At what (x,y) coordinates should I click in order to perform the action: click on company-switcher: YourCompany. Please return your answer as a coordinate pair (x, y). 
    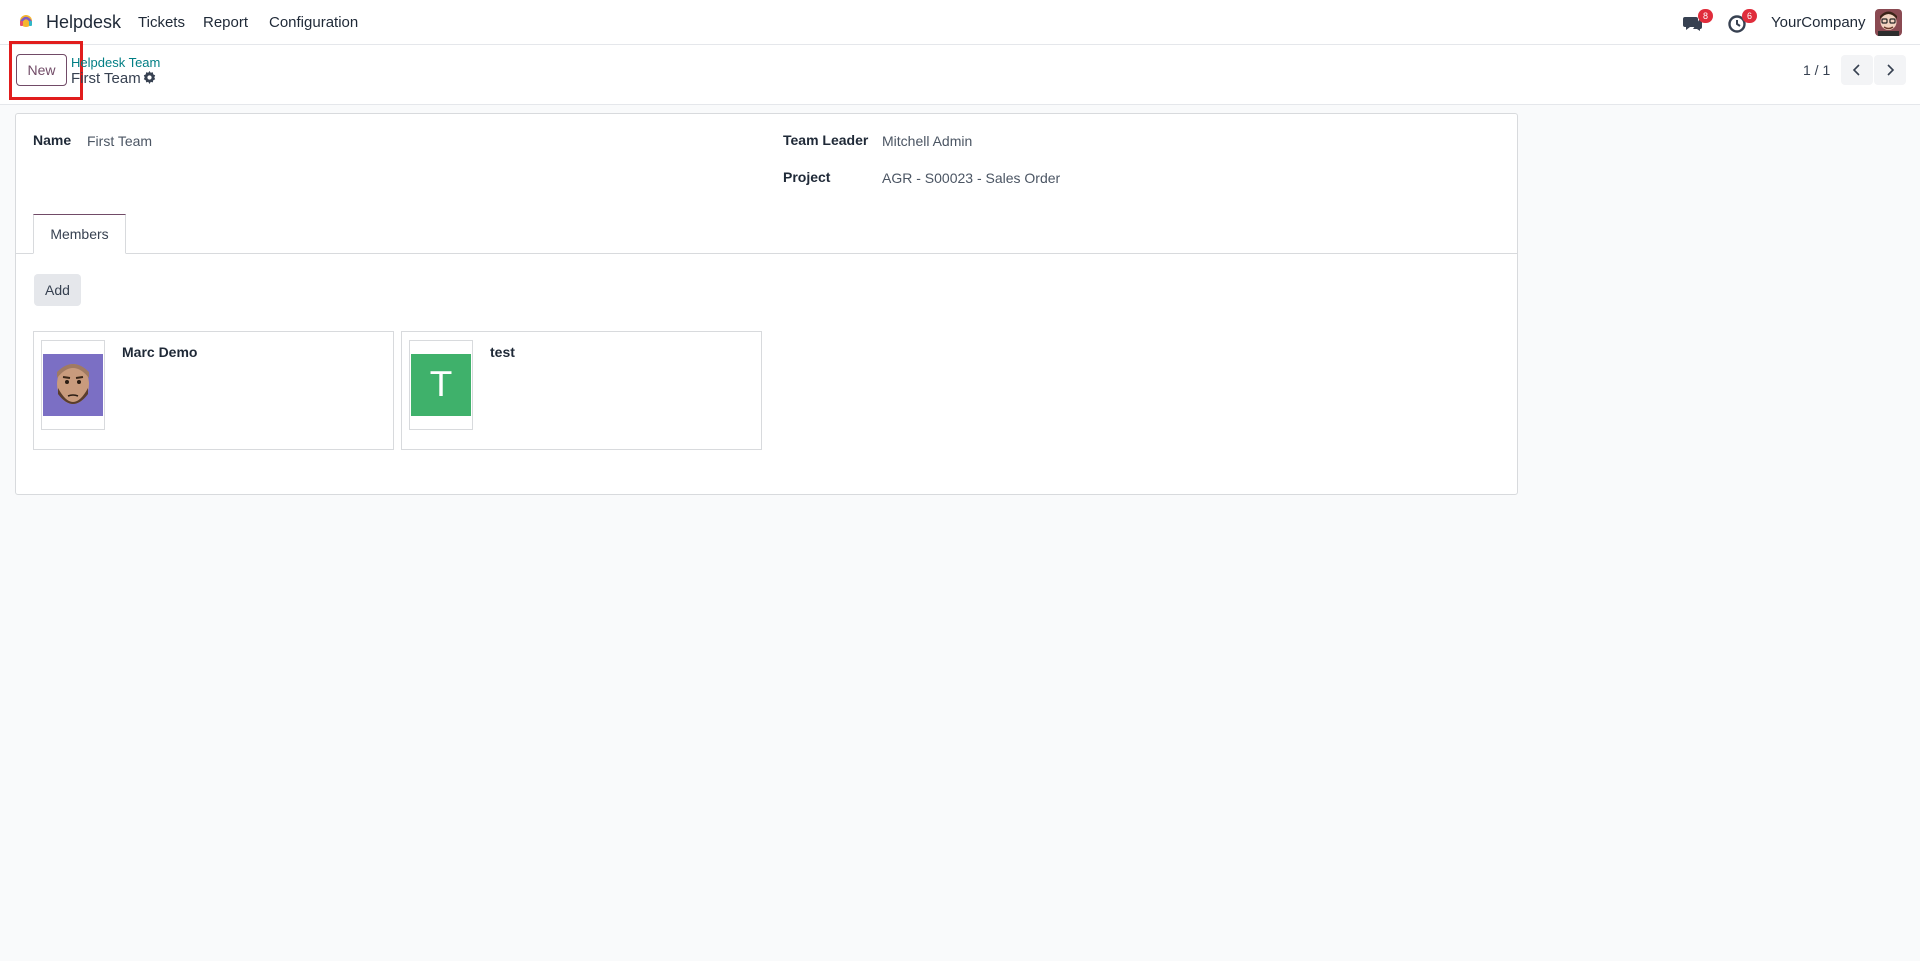
    Looking at the image, I should click on (1818, 22).